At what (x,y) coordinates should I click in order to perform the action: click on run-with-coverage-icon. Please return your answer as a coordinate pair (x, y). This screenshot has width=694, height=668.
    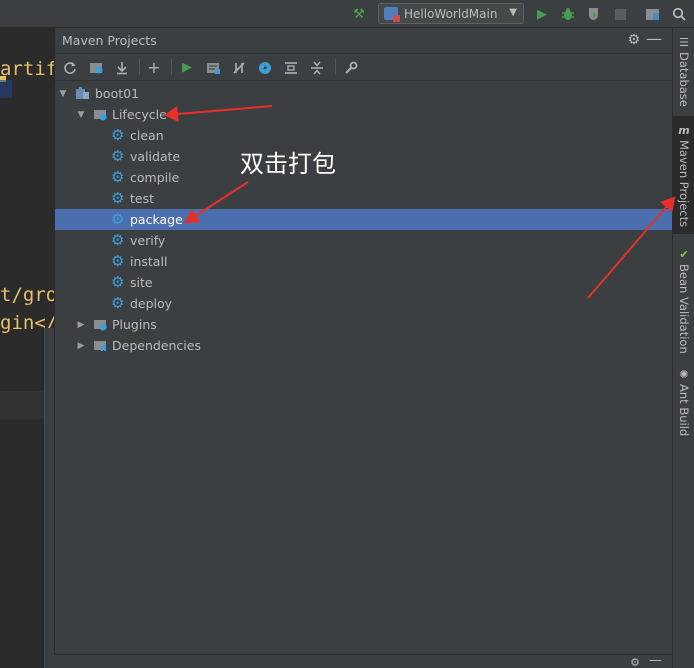
    Looking at the image, I should click on (594, 14).